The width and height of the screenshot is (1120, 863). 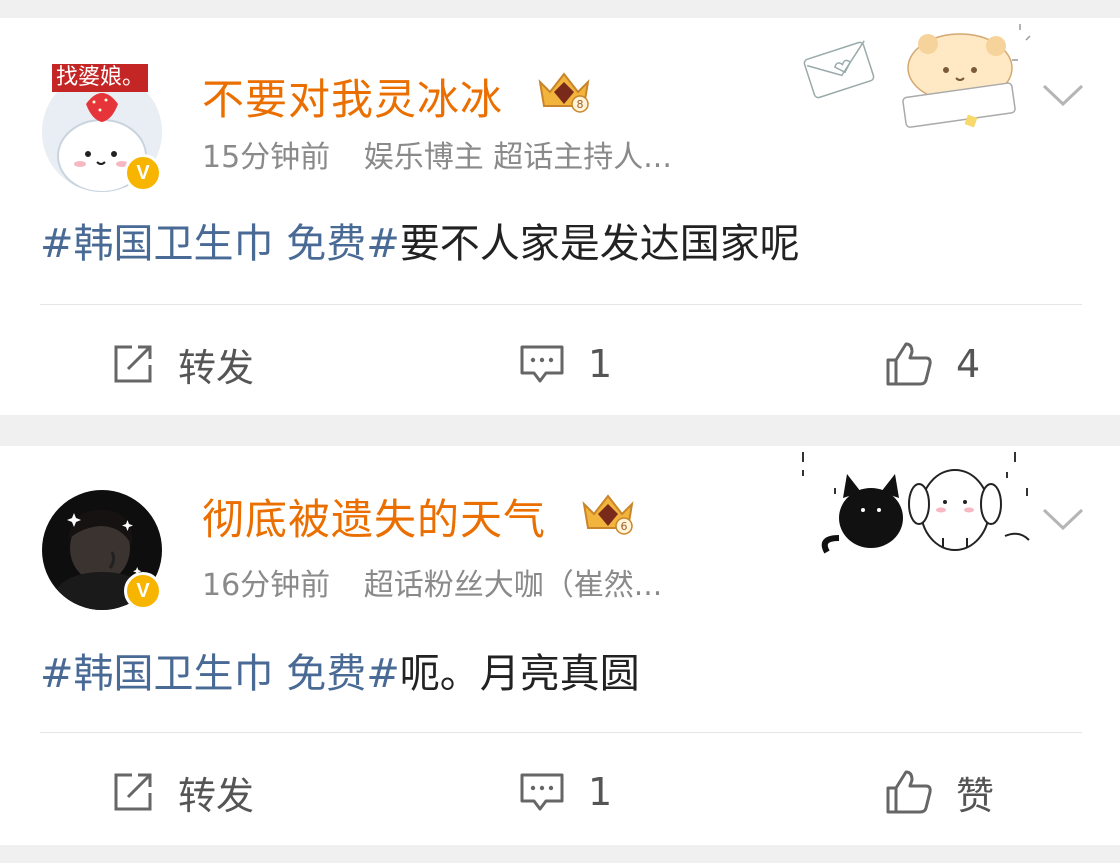 What do you see at coordinates (580, 104) in the screenshot?
I see `crown-level: 8` at bounding box center [580, 104].